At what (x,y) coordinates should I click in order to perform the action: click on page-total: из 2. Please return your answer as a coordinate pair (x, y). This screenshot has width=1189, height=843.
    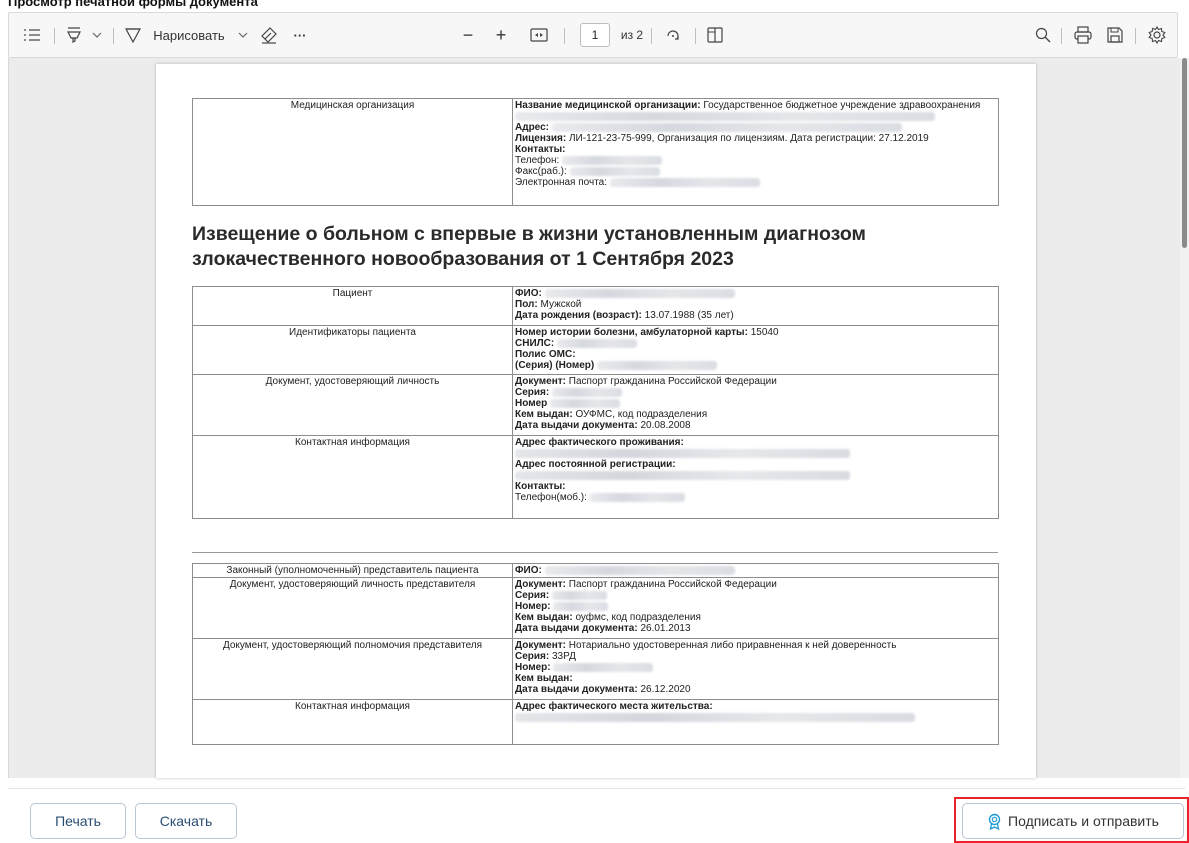
    Looking at the image, I should click on (632, 35).